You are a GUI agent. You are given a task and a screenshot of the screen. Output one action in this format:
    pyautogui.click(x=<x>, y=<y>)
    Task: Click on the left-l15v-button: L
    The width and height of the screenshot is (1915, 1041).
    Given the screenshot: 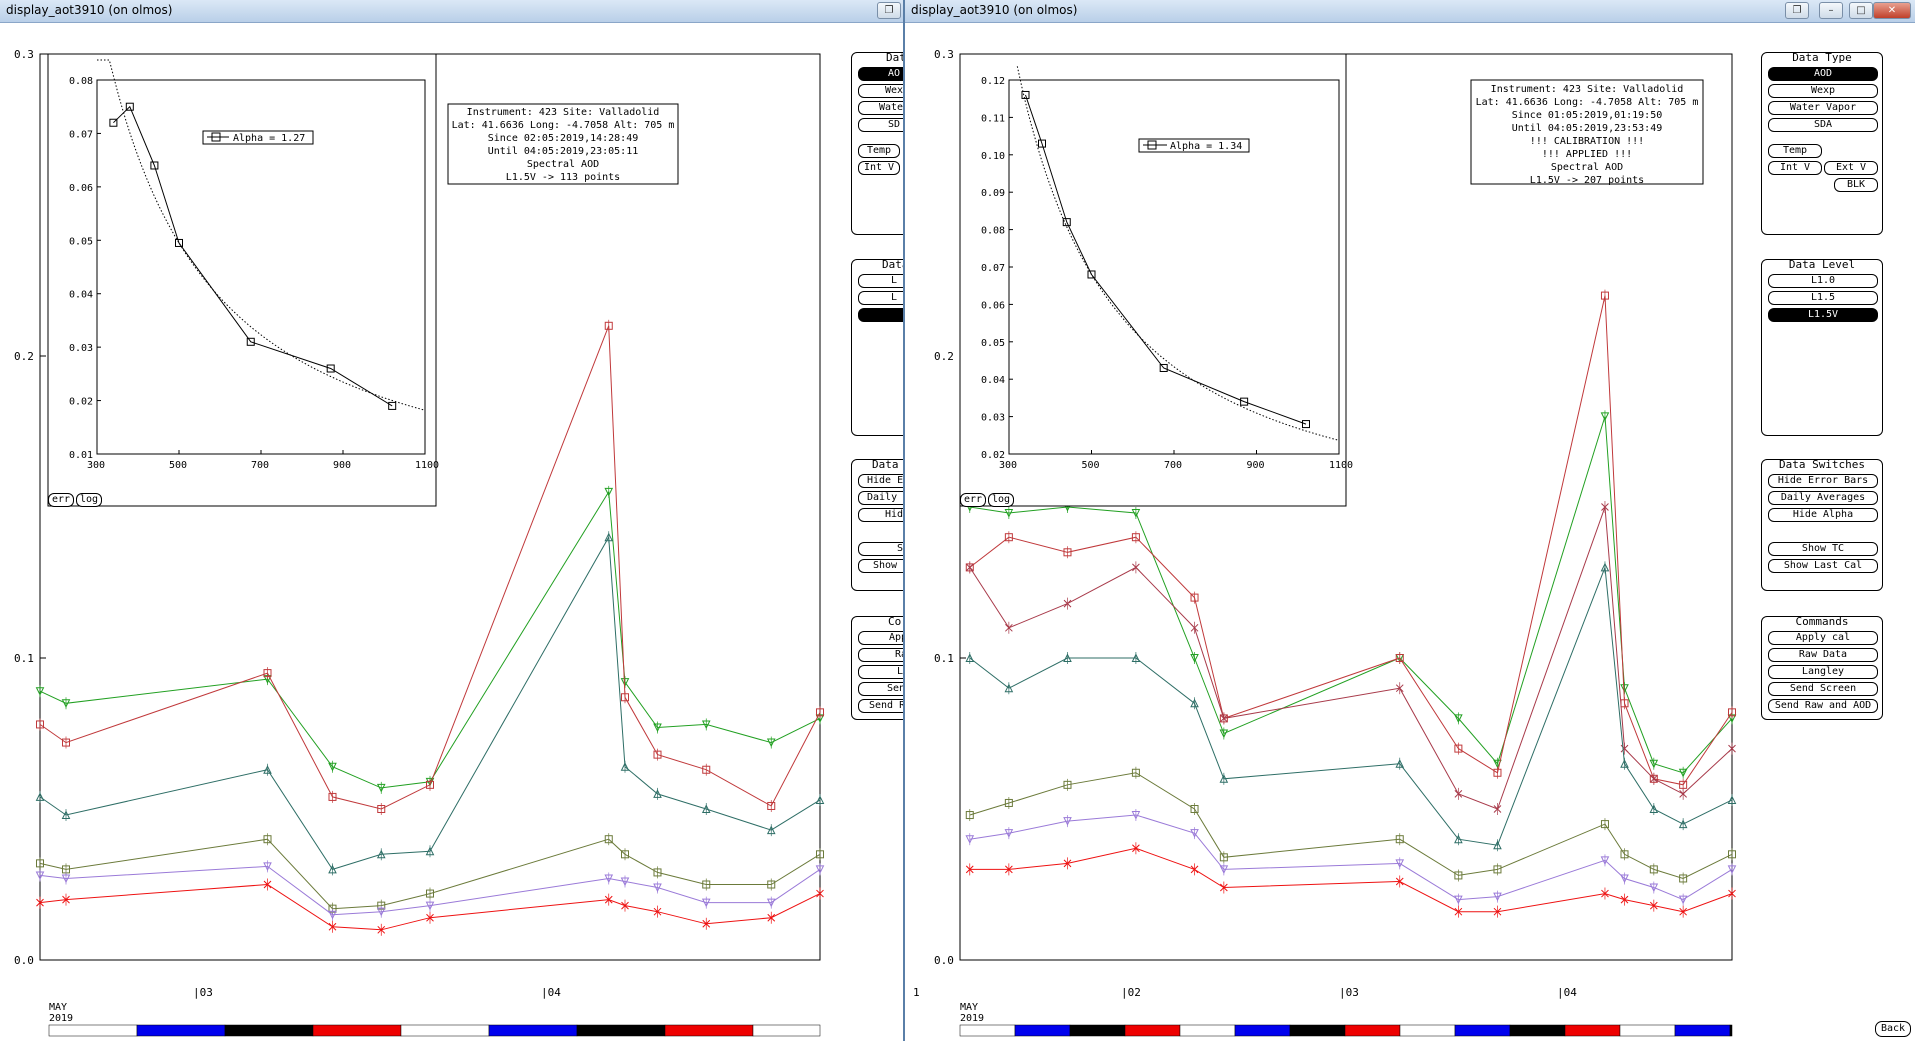 What is the action you would take?
    pyautogui.click(x=880, y=315)
    